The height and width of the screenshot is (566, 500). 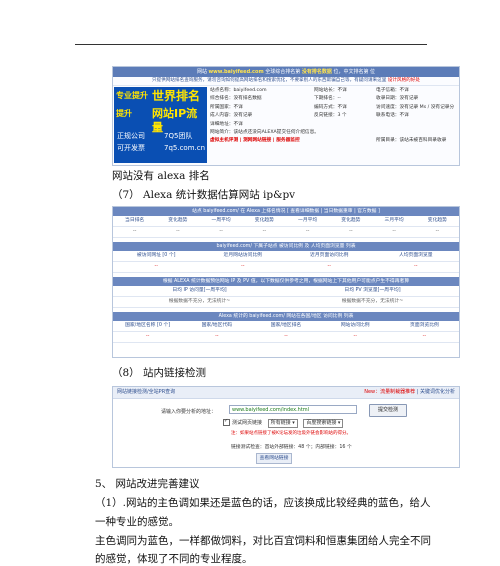 What do you see at coordinates (176, 96) in the screenshot?
I see `ad-line2: 世界排名` at bounding box center [176, 96].